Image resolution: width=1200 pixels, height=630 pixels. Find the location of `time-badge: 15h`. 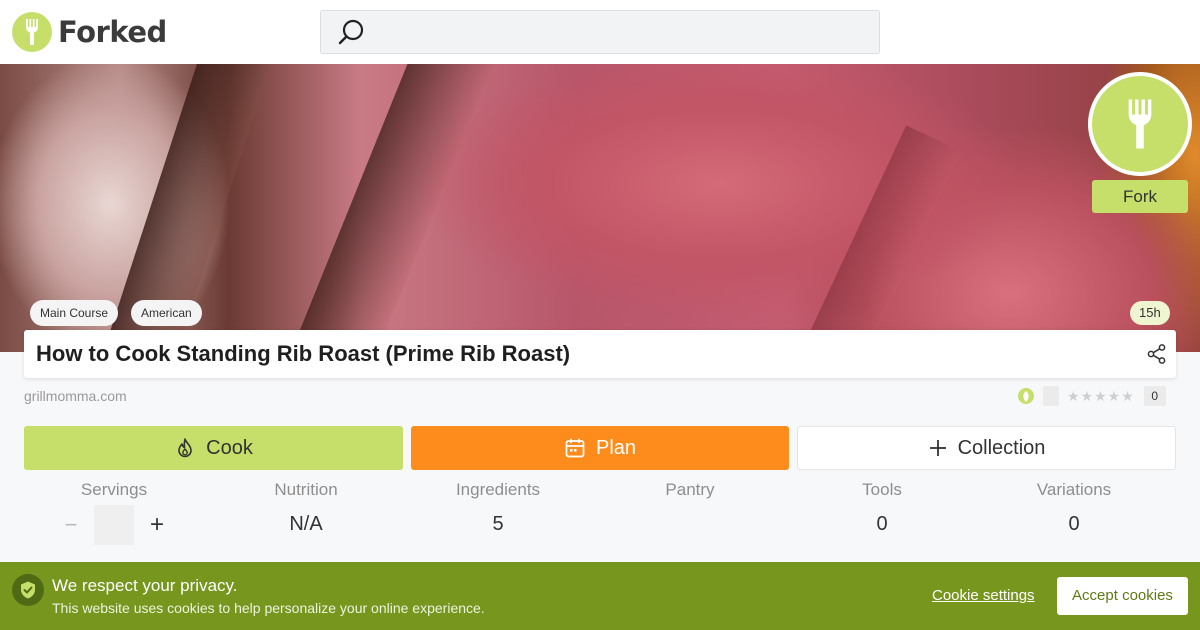

time-badge: 15h is located at coordinates (1150, 313).